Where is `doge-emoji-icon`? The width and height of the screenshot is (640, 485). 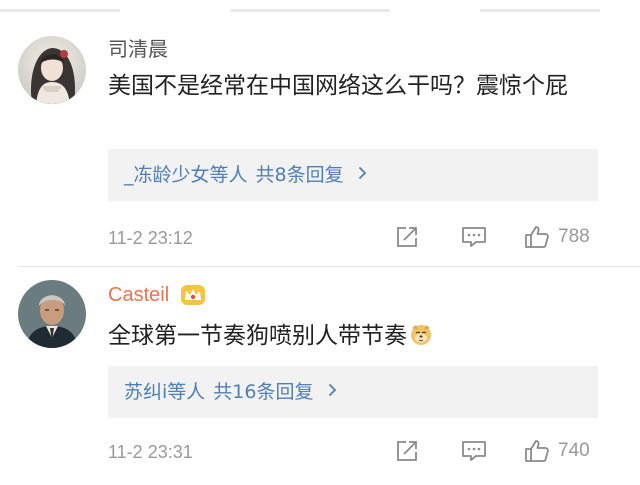 doge-emoji-icon is located at coordinates (421, 339).